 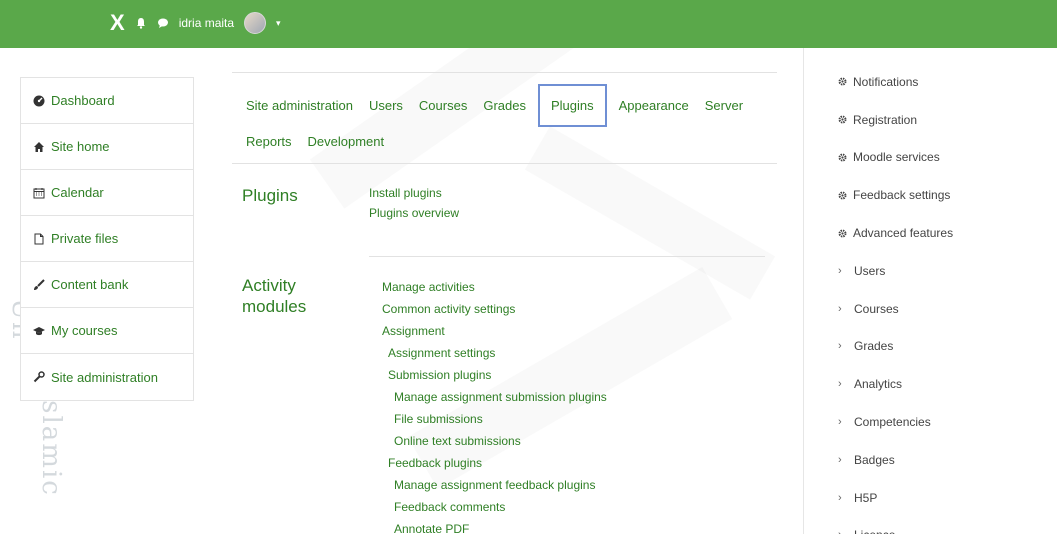 I want to click on settings-item-users: › Users, so click(x=895, y=271).